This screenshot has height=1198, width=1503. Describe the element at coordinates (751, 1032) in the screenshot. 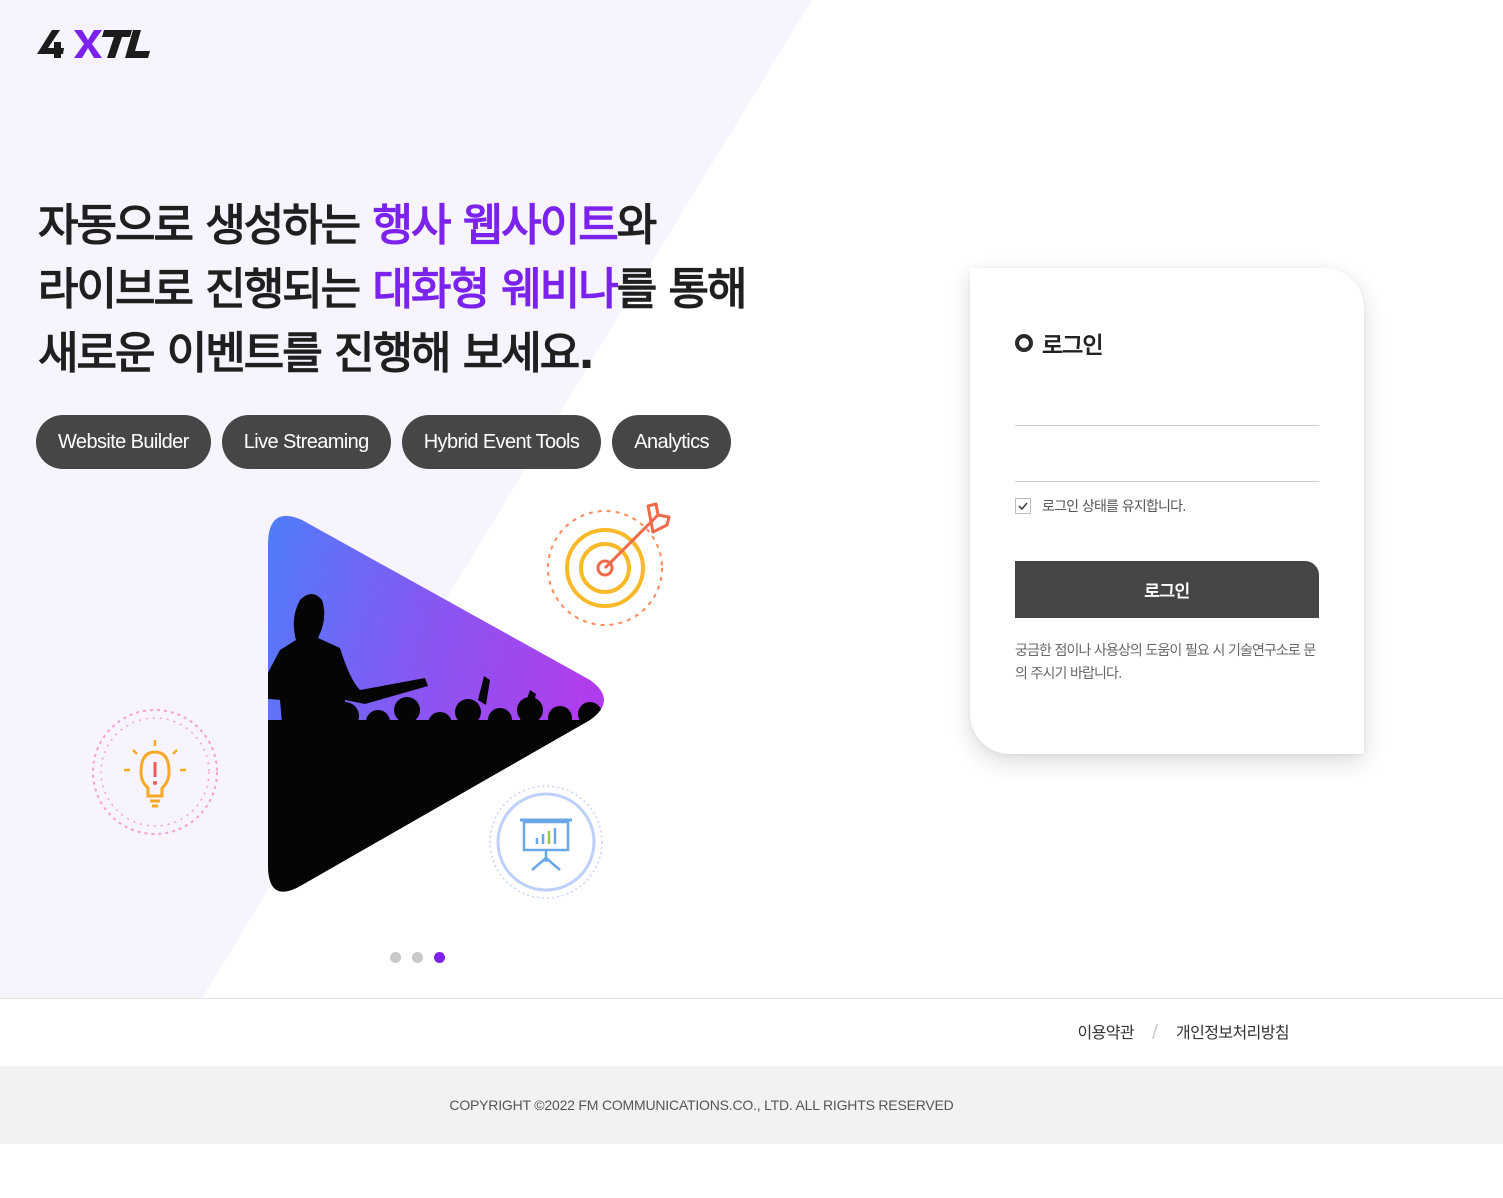

I see `footer-links: 이용약관 / 개인정보처리방침` at that location.